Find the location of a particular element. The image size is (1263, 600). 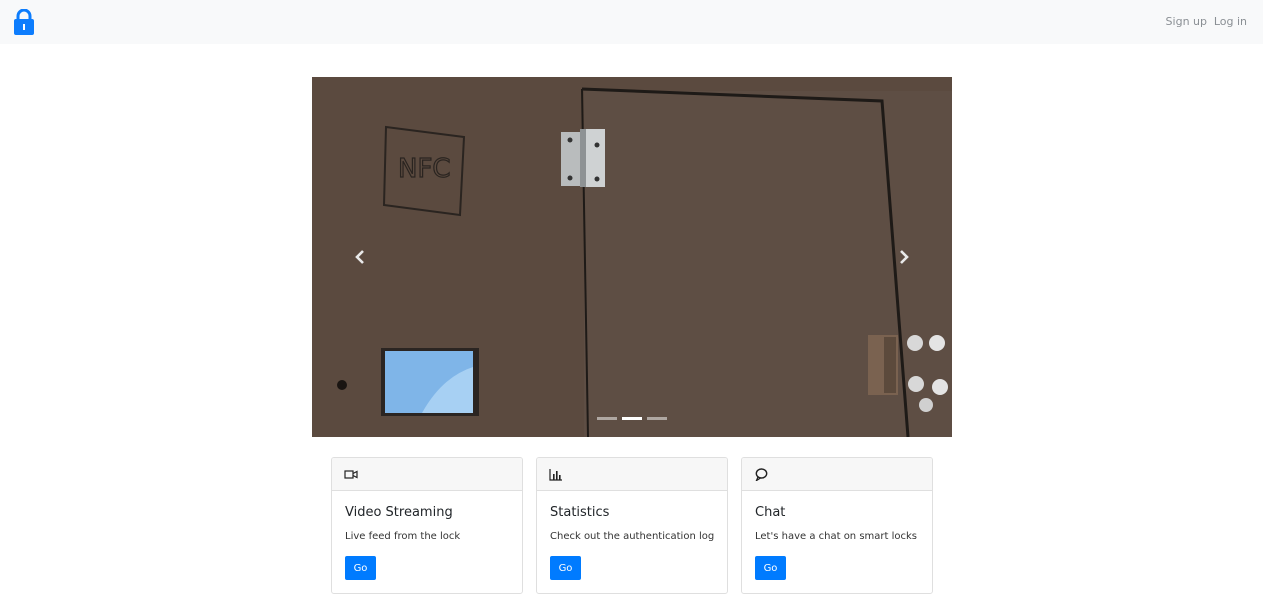

chat-go-button: Go is located at coordinates (770, 568).